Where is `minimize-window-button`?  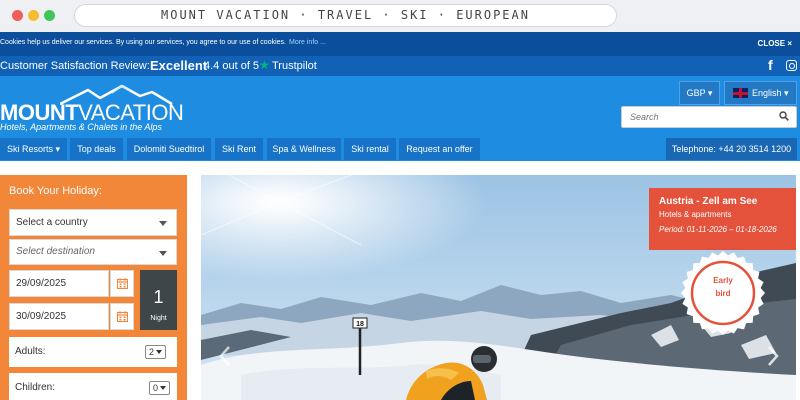
minimize-window-button is located at coordinates (33, 15).